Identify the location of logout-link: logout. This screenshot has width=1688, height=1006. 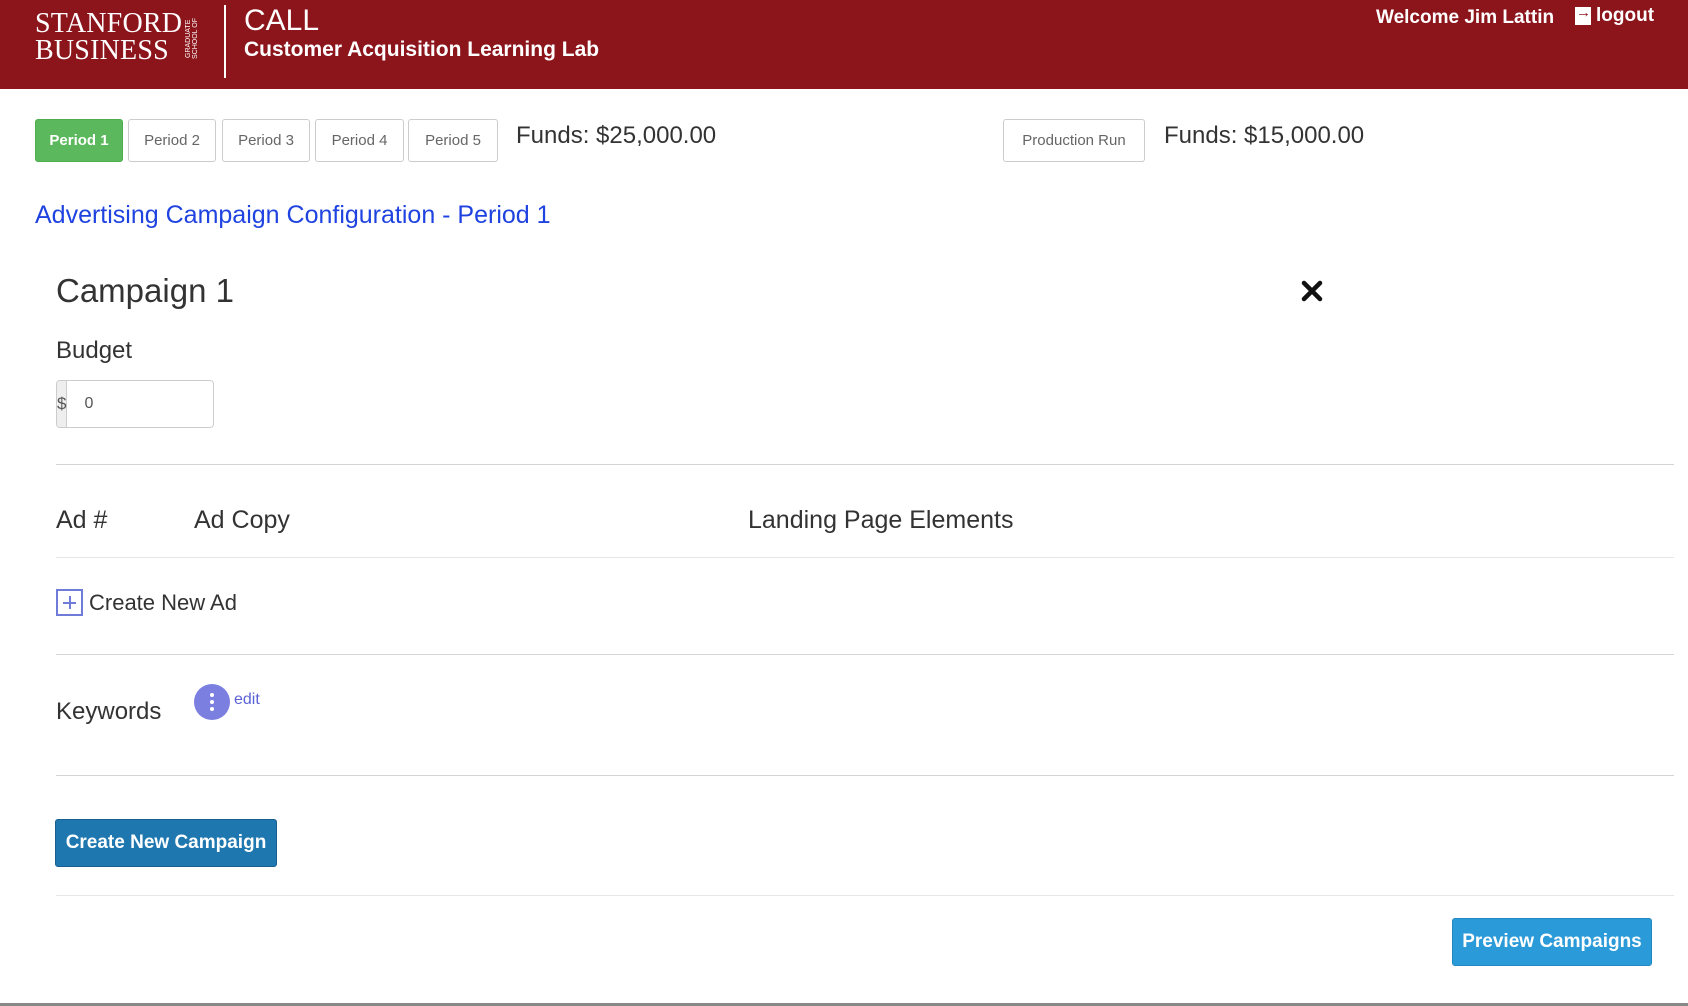
(1615, 15).